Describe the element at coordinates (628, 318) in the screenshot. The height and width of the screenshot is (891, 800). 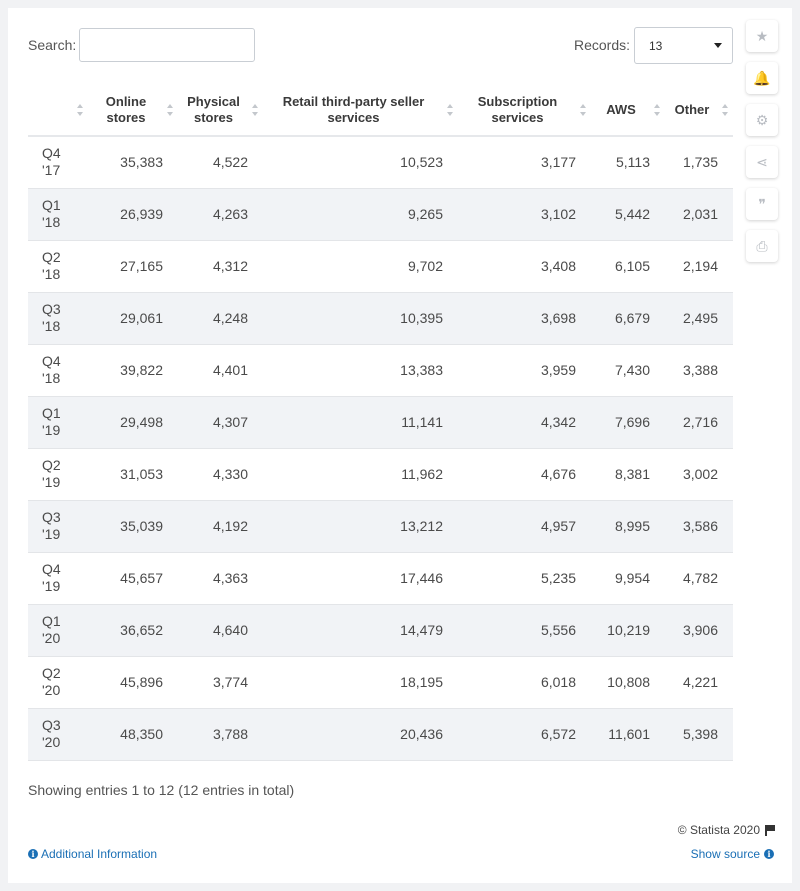
I see `cell-aws: 6,679` at that location.